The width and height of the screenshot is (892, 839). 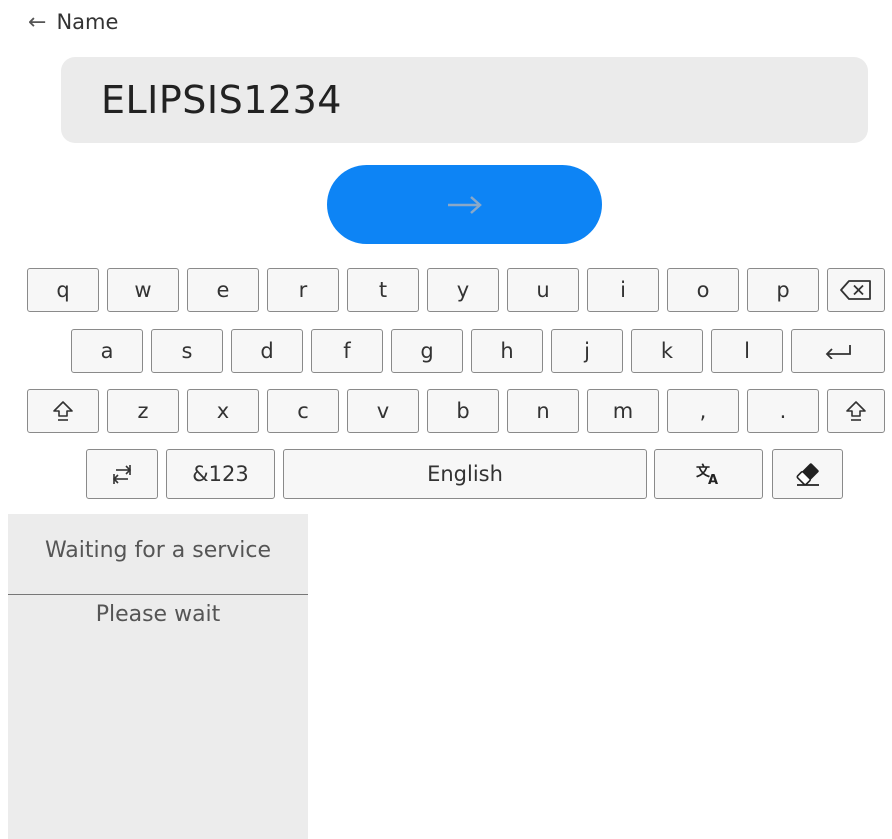 I want to click on translate-key: 文 A, so click(x=708, y=474).